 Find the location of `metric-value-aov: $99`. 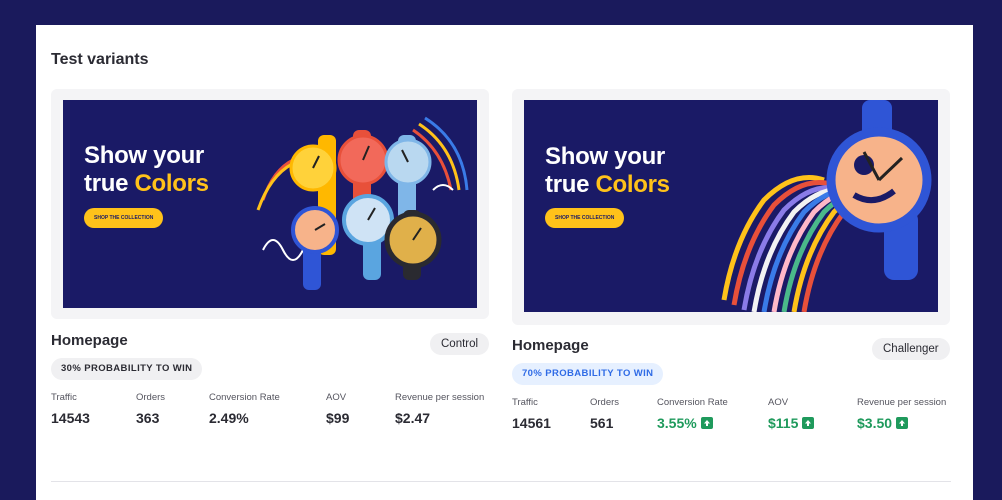

metric-value-aov: $99 is located at coordinates (338, 418).